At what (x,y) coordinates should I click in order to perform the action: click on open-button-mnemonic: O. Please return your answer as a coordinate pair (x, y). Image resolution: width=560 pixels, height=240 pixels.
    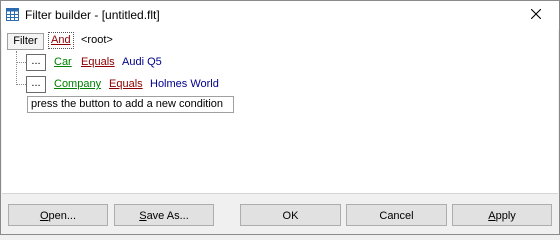
    Looking at the image, I should click on (44, 216).